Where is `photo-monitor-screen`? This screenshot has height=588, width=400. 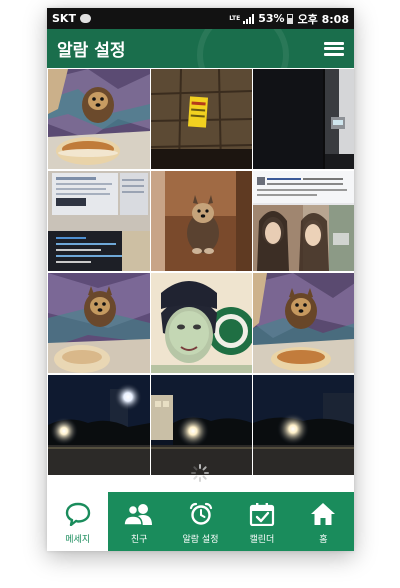 photo-monitor-screen is located at coordinates (99, 221).